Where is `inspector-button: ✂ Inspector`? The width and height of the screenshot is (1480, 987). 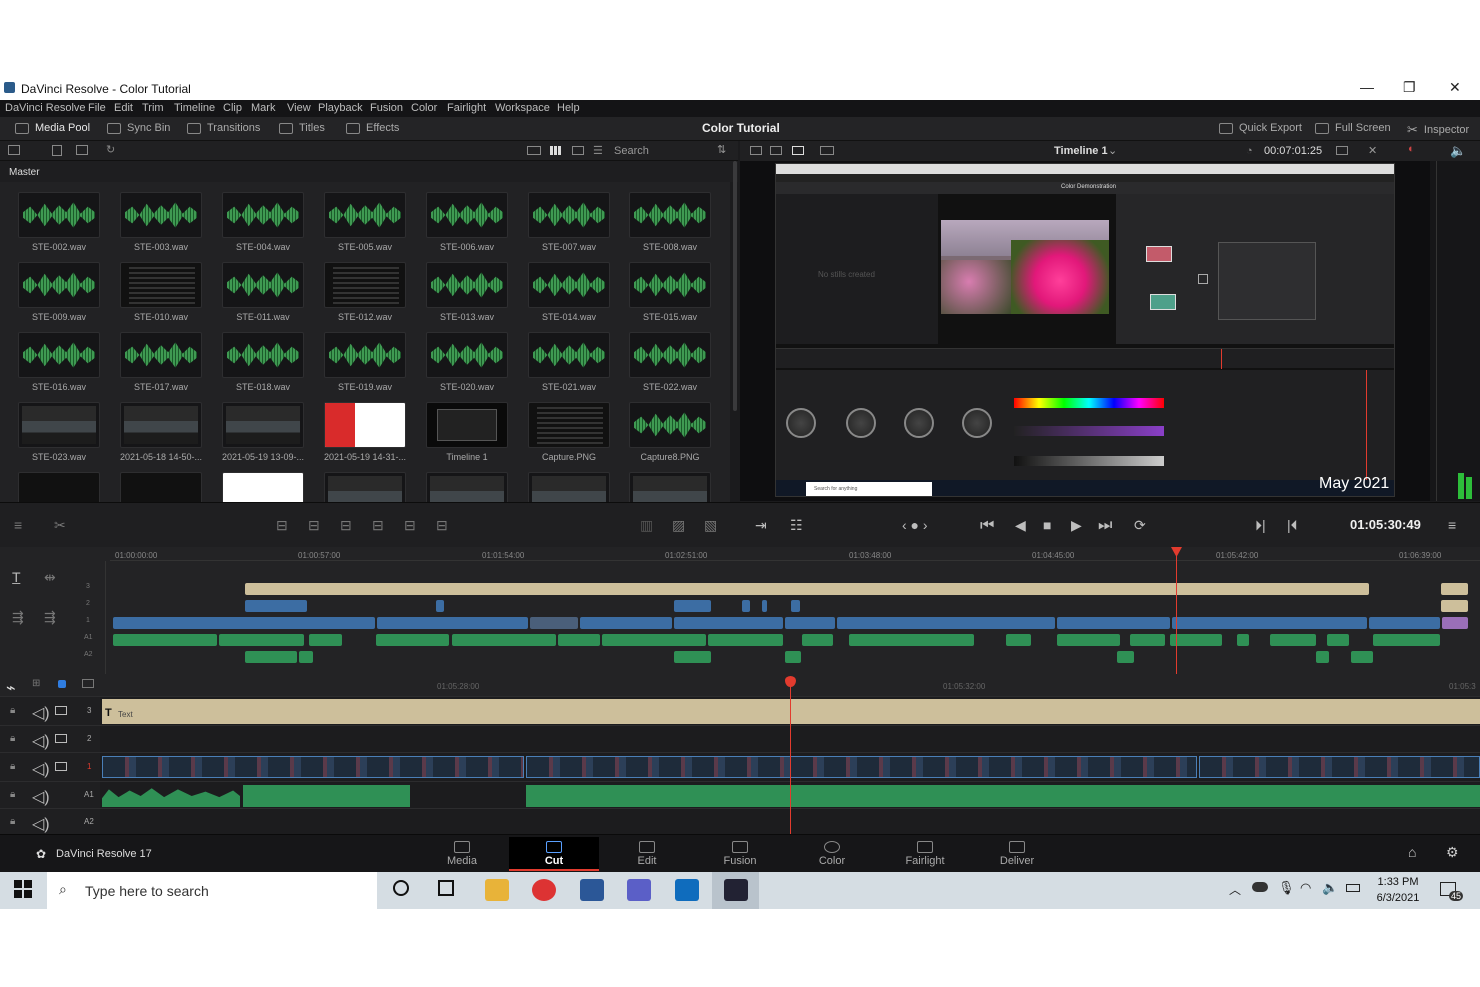
inspector-button: ✂ Inspector is located at coordinates (1438, 130).